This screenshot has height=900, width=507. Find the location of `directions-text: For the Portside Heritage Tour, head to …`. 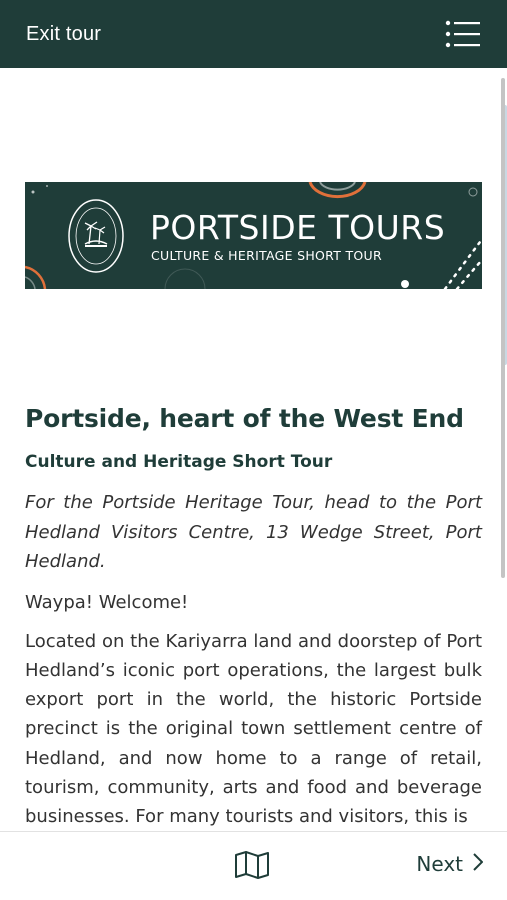

directions-text: For the Portside Heritage Tour, head to … is located at coordinates (253, 532).